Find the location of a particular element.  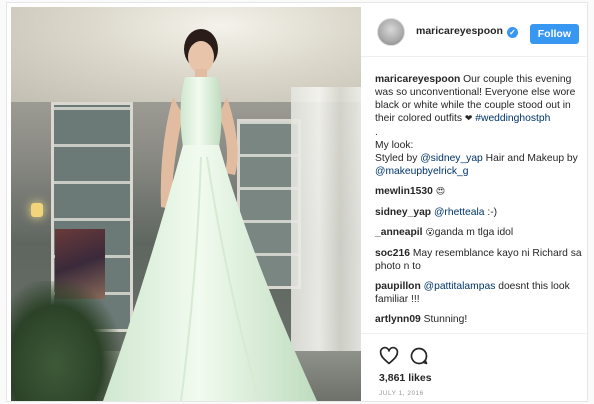

post-date: JULY 1, 2016 is located at coordinates (401, 393).